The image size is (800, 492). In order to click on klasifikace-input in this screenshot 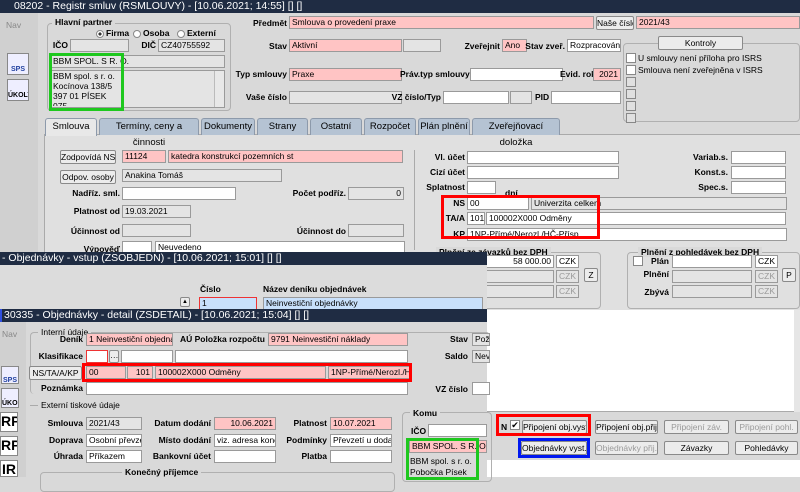, I will do `click(97, 356)`.